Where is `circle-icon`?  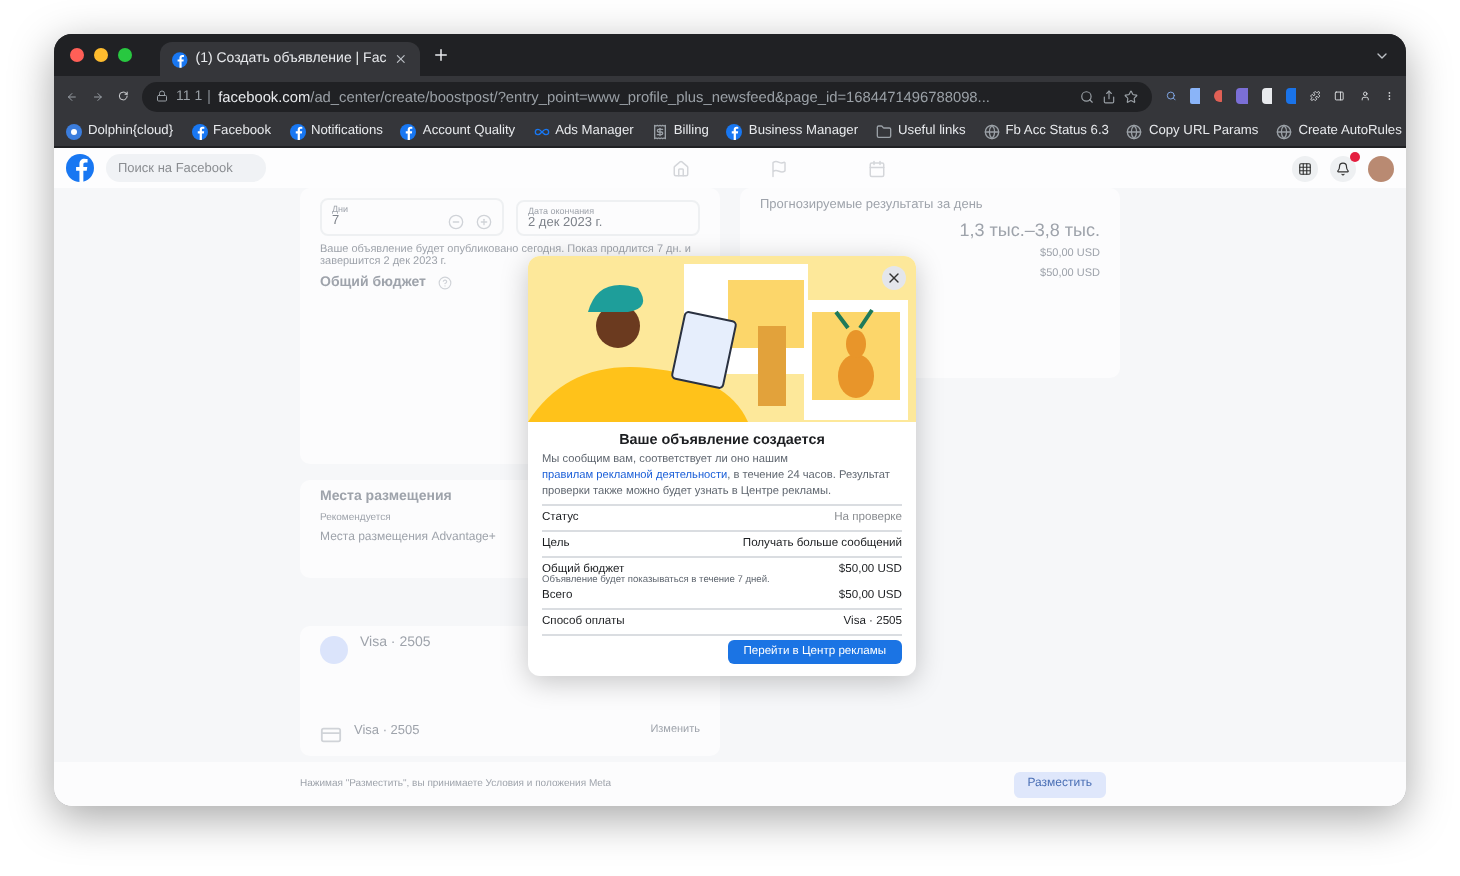 circle-icon is located at coordinates (74, 131).